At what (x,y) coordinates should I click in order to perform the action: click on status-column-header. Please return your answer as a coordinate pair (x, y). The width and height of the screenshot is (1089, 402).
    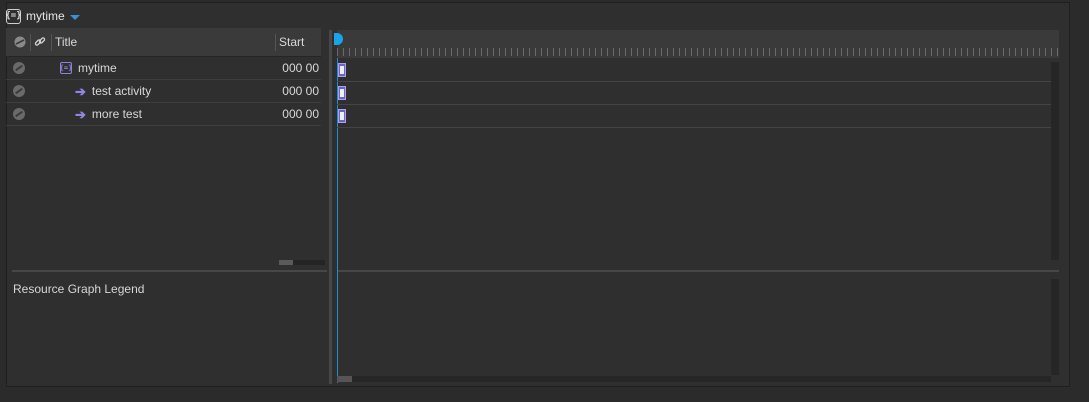
    Looking at the image, I should click on (20, 42).